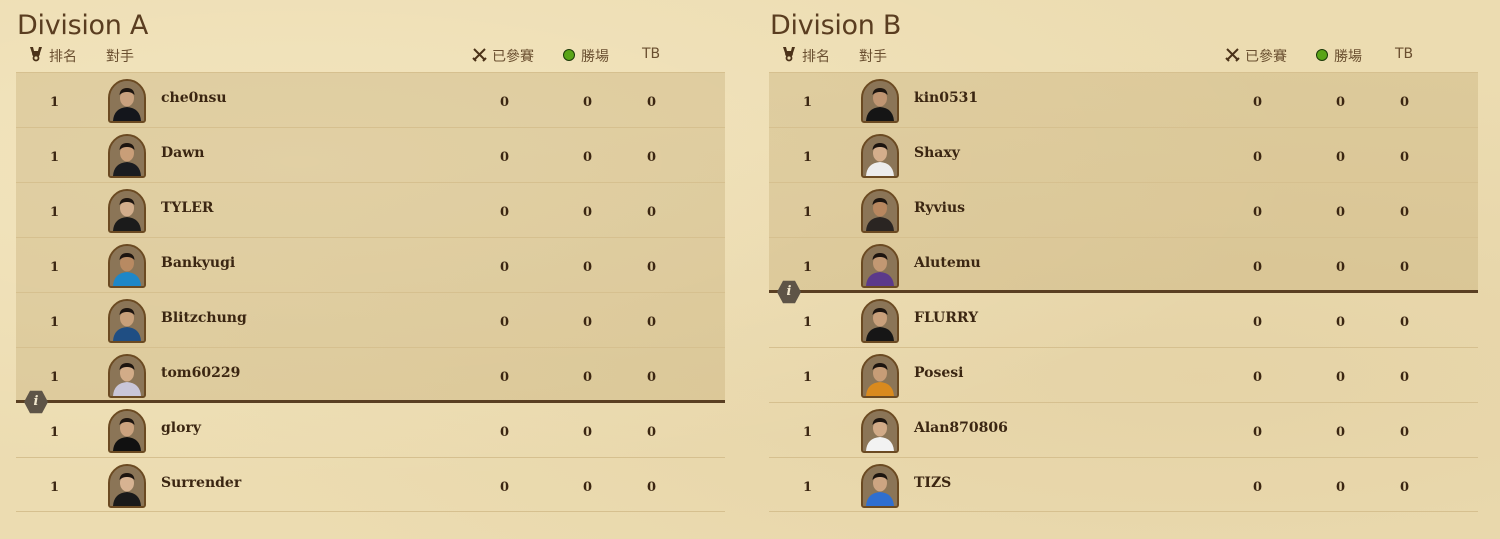  Describe the element at coordinates (1123, 264) in the screenshot. I see `player-row: 1 Alutemu 0 0 0` at that location.